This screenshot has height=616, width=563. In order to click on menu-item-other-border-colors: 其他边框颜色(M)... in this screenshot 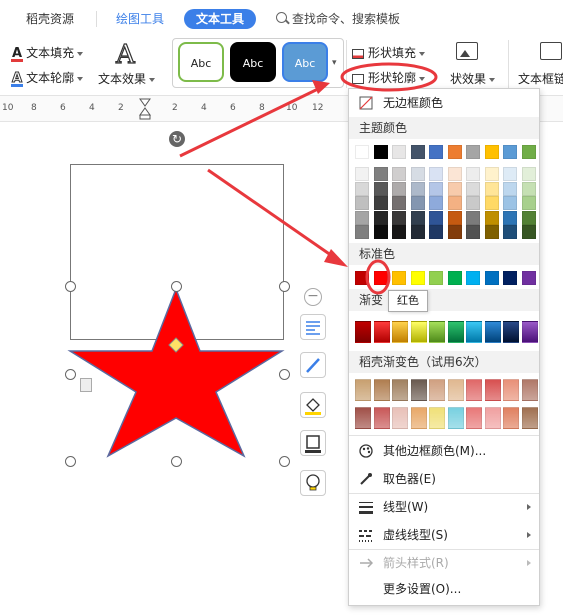, I will do `click(444, 451)`.